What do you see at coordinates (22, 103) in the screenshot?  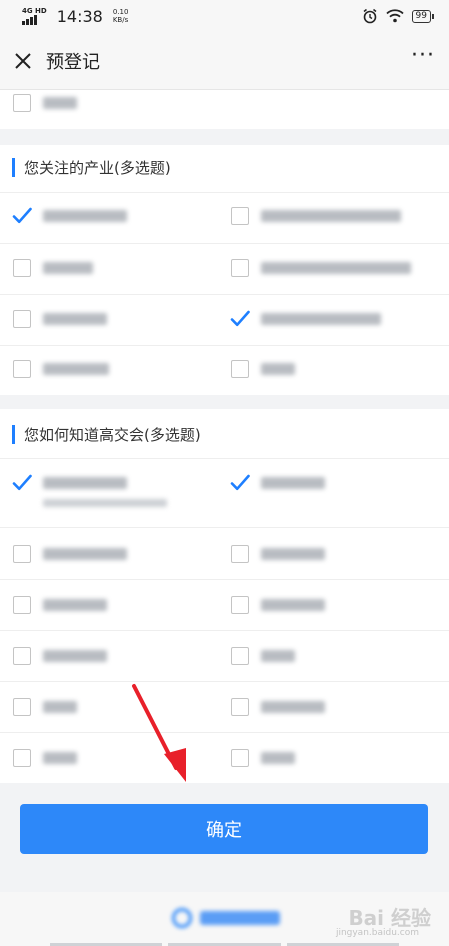 I see `checkbox-top` at bounding box center [22, 103].